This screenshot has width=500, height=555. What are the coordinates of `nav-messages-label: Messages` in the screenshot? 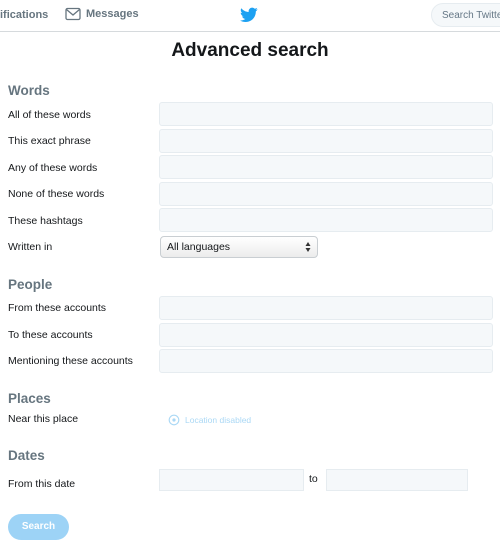 It's located at (112, 14).